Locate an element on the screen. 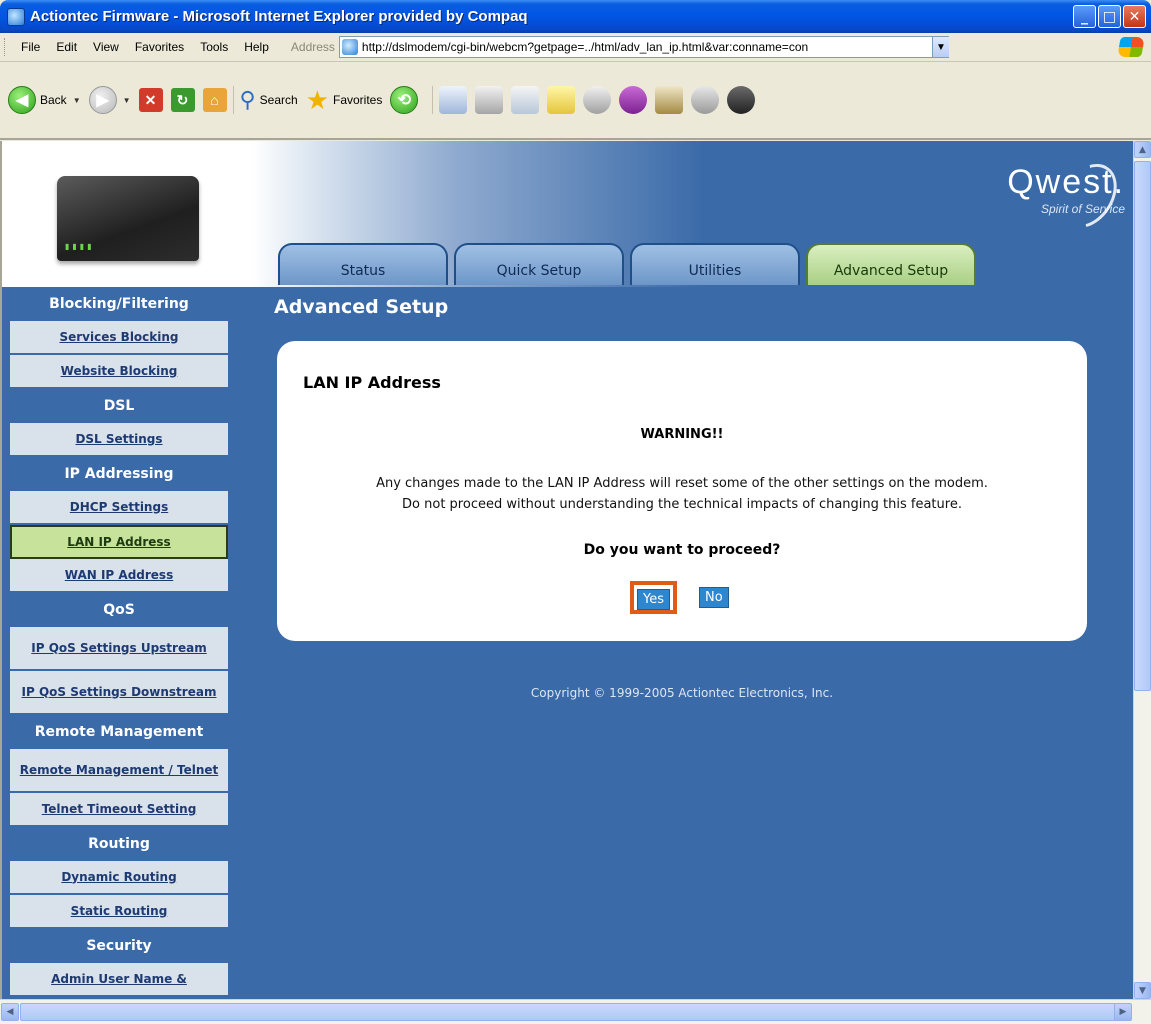 The height and width of the screenshot is (1024, 1151). search-icon: ⚲ is located at coordinates (247, 99).